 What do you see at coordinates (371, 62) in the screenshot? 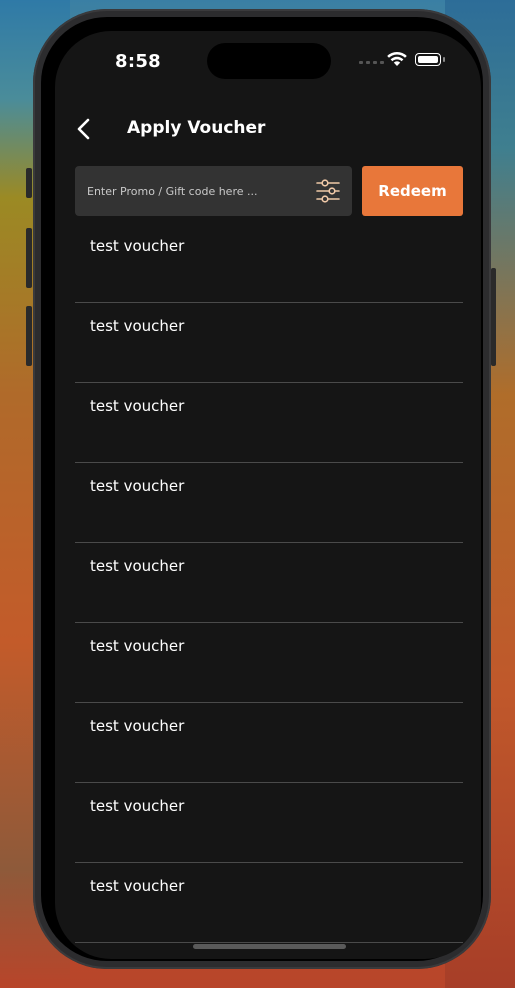
I see `cellular-signal-icon` at bounding box center [371, 62].